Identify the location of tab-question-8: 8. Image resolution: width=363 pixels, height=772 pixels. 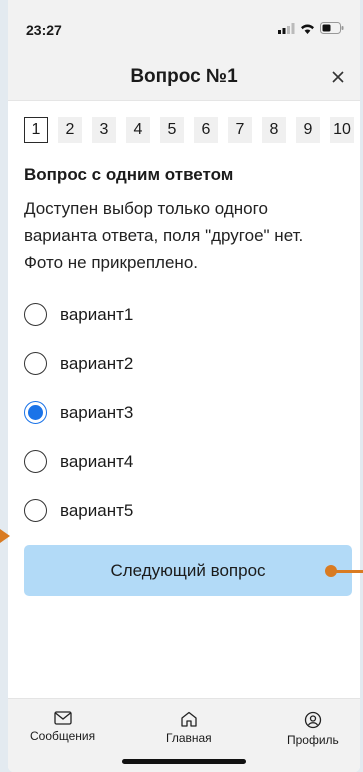
(274, 130).